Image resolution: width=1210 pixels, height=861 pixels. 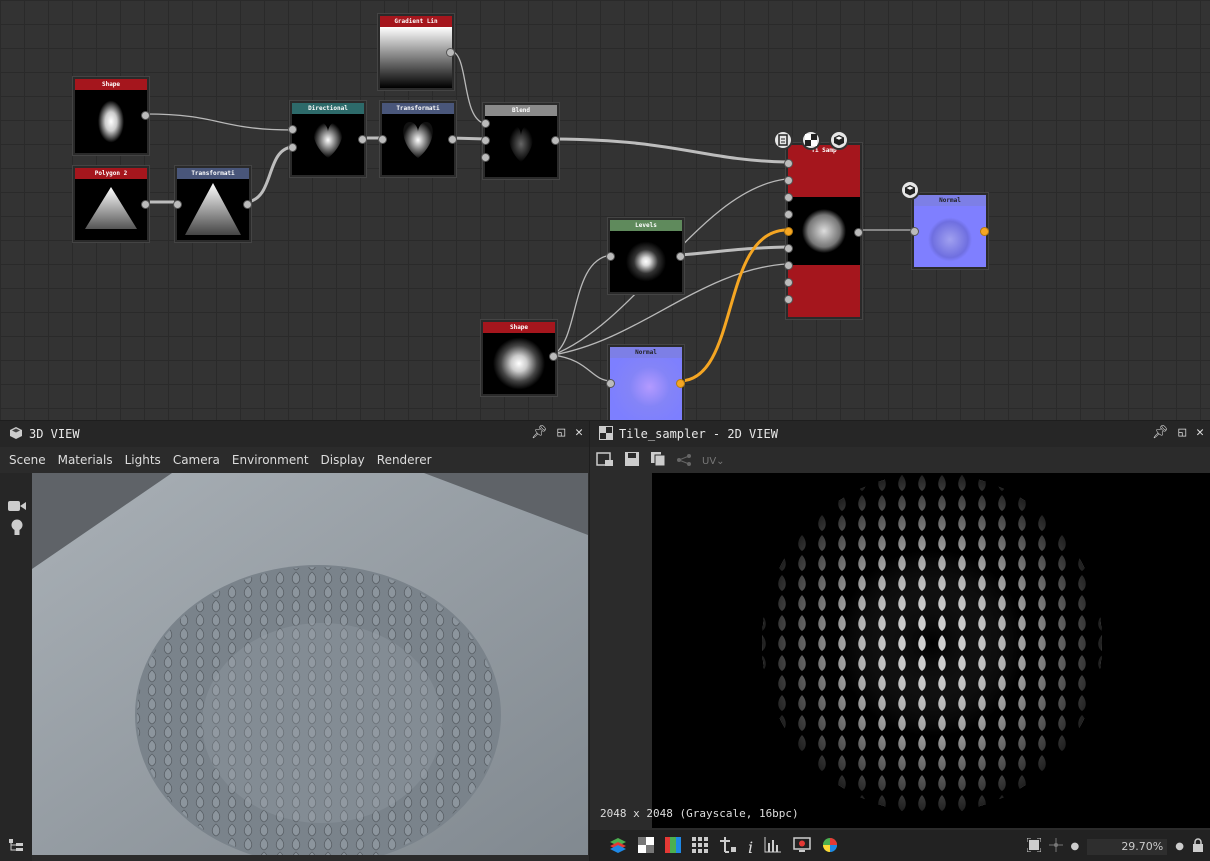 I want to click on transparency-icon, so click(x=646, y=847).